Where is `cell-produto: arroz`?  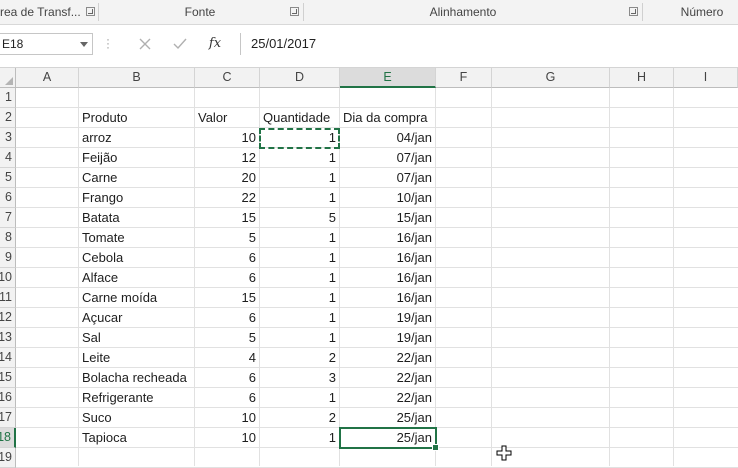 cell-produto: arroz is located at coordinates (95, 138).